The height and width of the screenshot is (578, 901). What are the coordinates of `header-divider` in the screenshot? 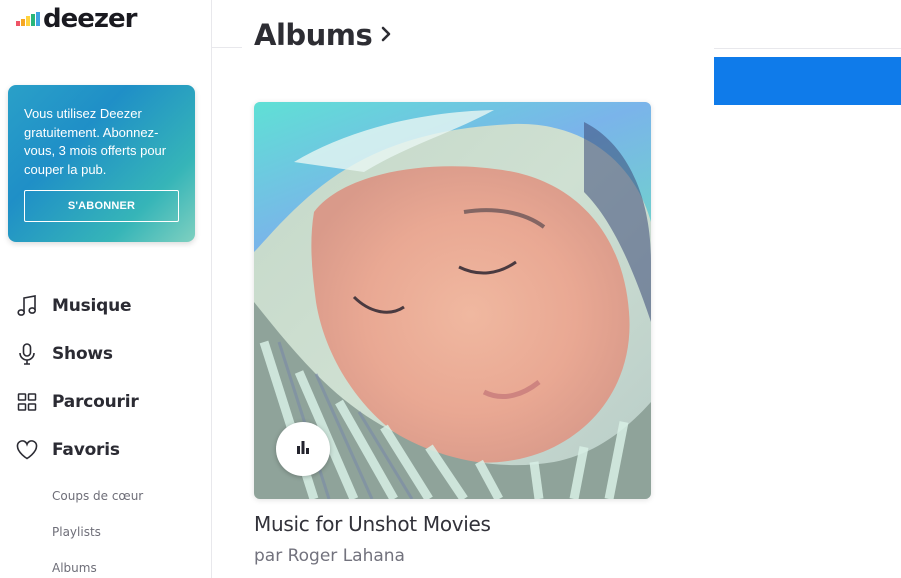 It's located at (227, 47).